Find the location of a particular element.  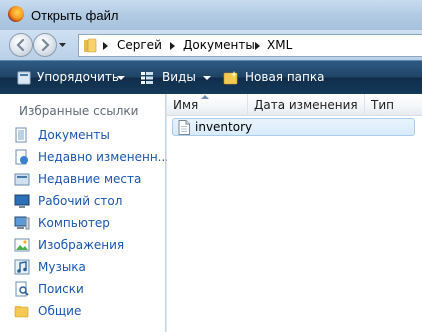

nav-item-label: Недавние места is located at coordinates (90, 179).